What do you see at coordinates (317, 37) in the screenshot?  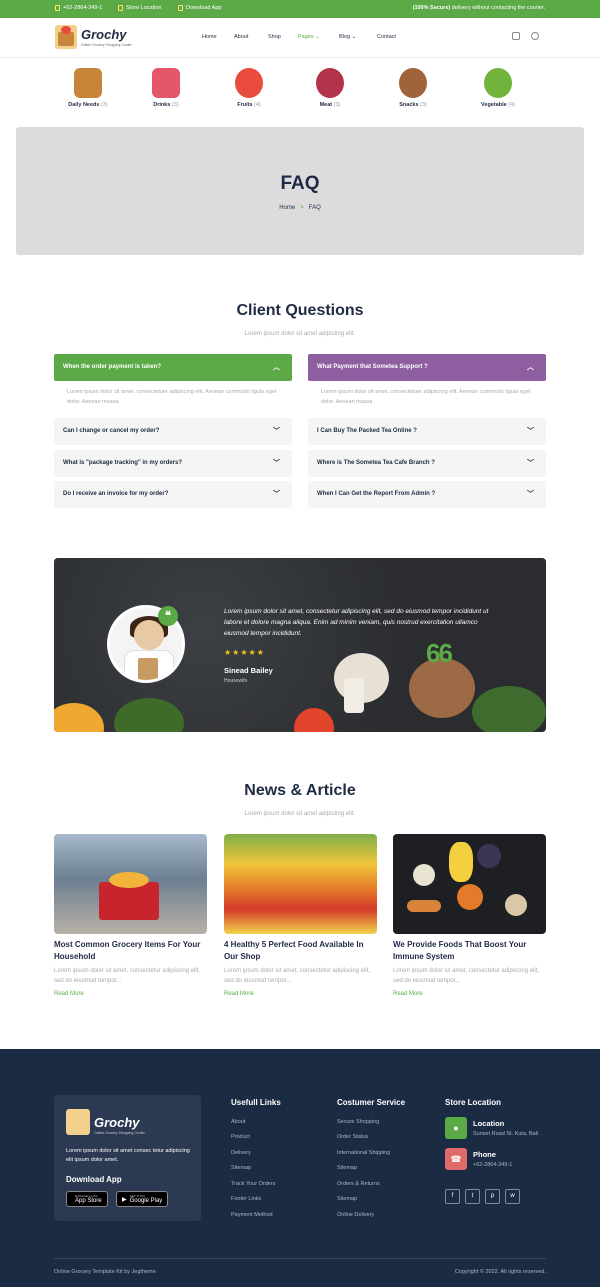 I see `chevron-down-icon: ⌄` at bounding box center [317, 37].